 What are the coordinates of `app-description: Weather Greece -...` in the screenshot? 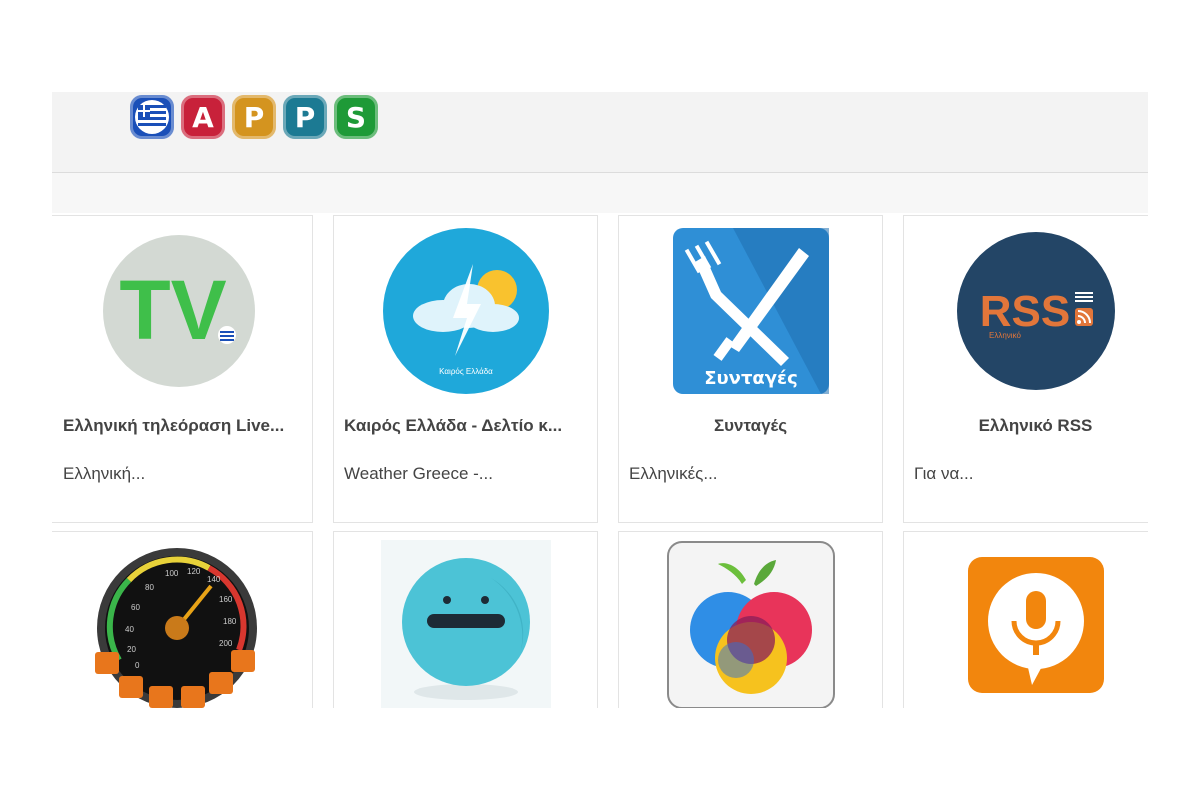 It's located at (418, 473).